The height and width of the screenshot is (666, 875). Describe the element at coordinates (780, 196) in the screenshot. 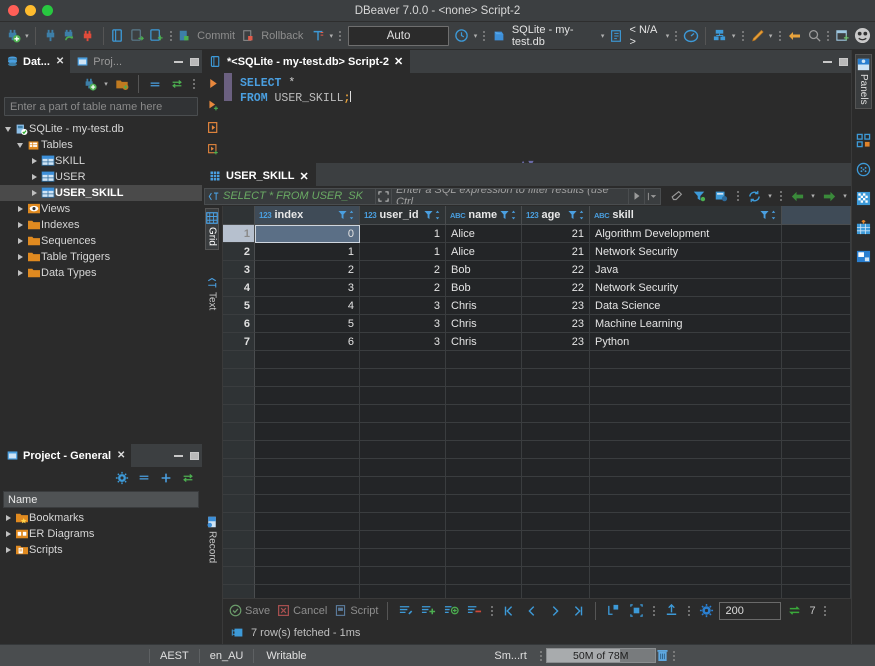

I see `refresh-menu-dots` at that location.